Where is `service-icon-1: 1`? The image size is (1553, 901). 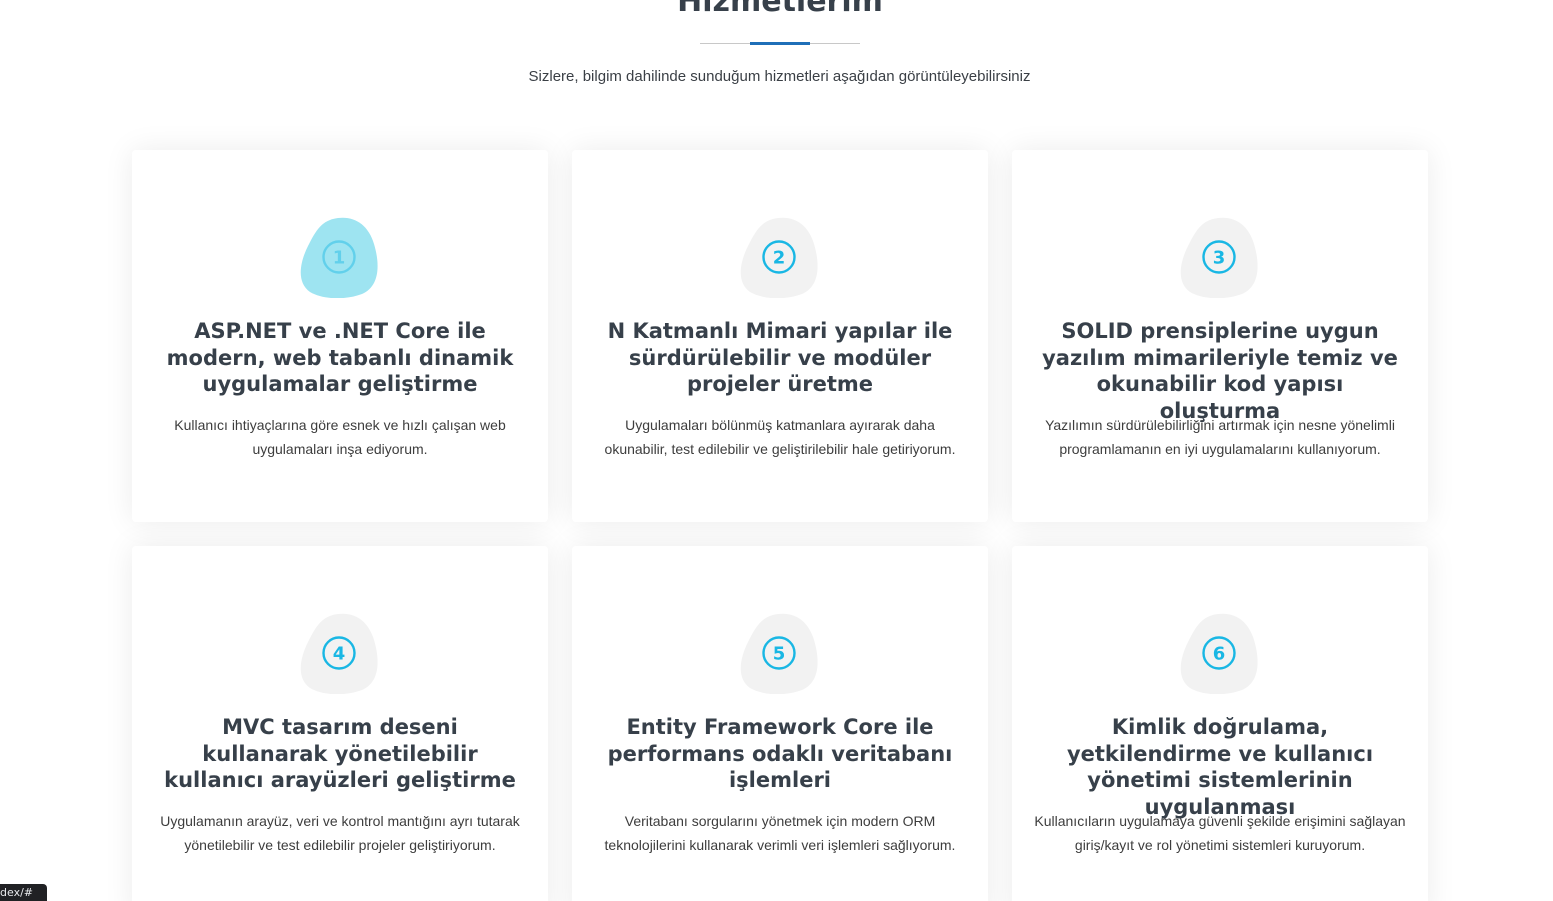 service-icon-1: 1 is located at coordinates (339, 257).